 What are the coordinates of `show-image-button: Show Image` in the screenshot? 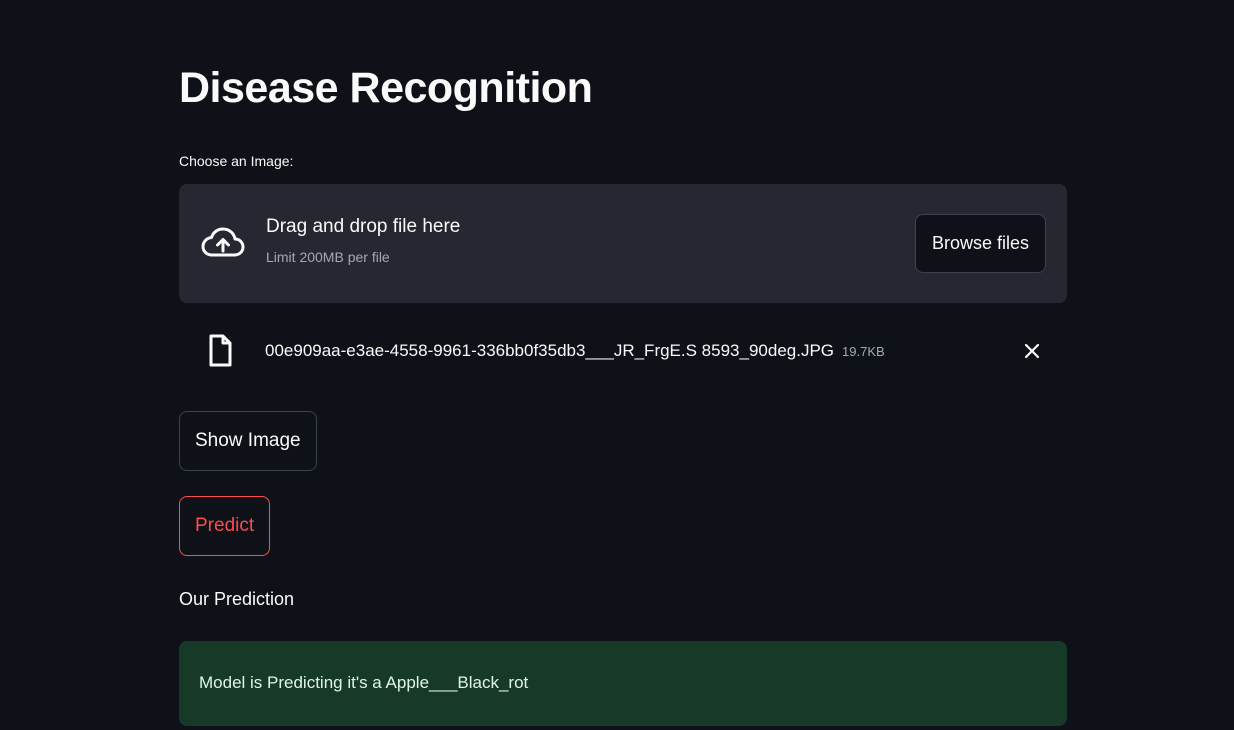 It's located at (248, 441).